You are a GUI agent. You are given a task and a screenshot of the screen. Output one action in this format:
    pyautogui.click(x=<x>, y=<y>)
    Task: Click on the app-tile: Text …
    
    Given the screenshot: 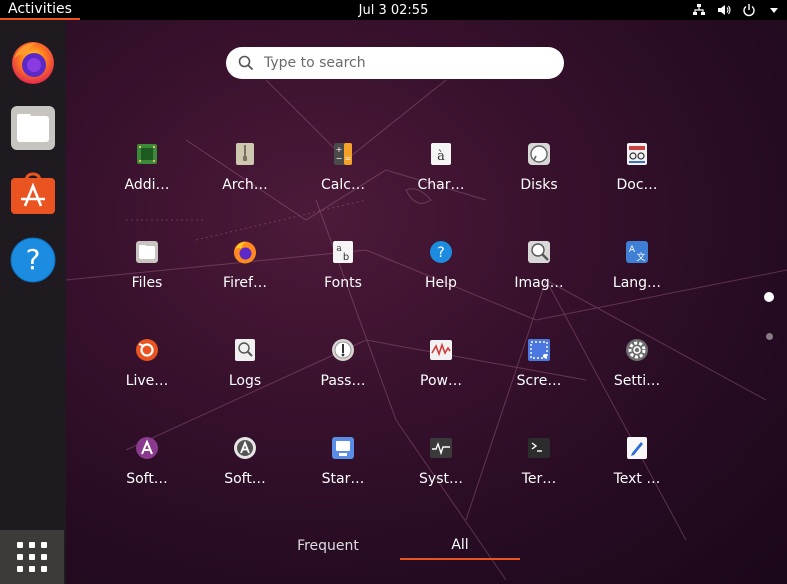 What is the action you would take?
    pyautogui.click(x=637, y=481)
    